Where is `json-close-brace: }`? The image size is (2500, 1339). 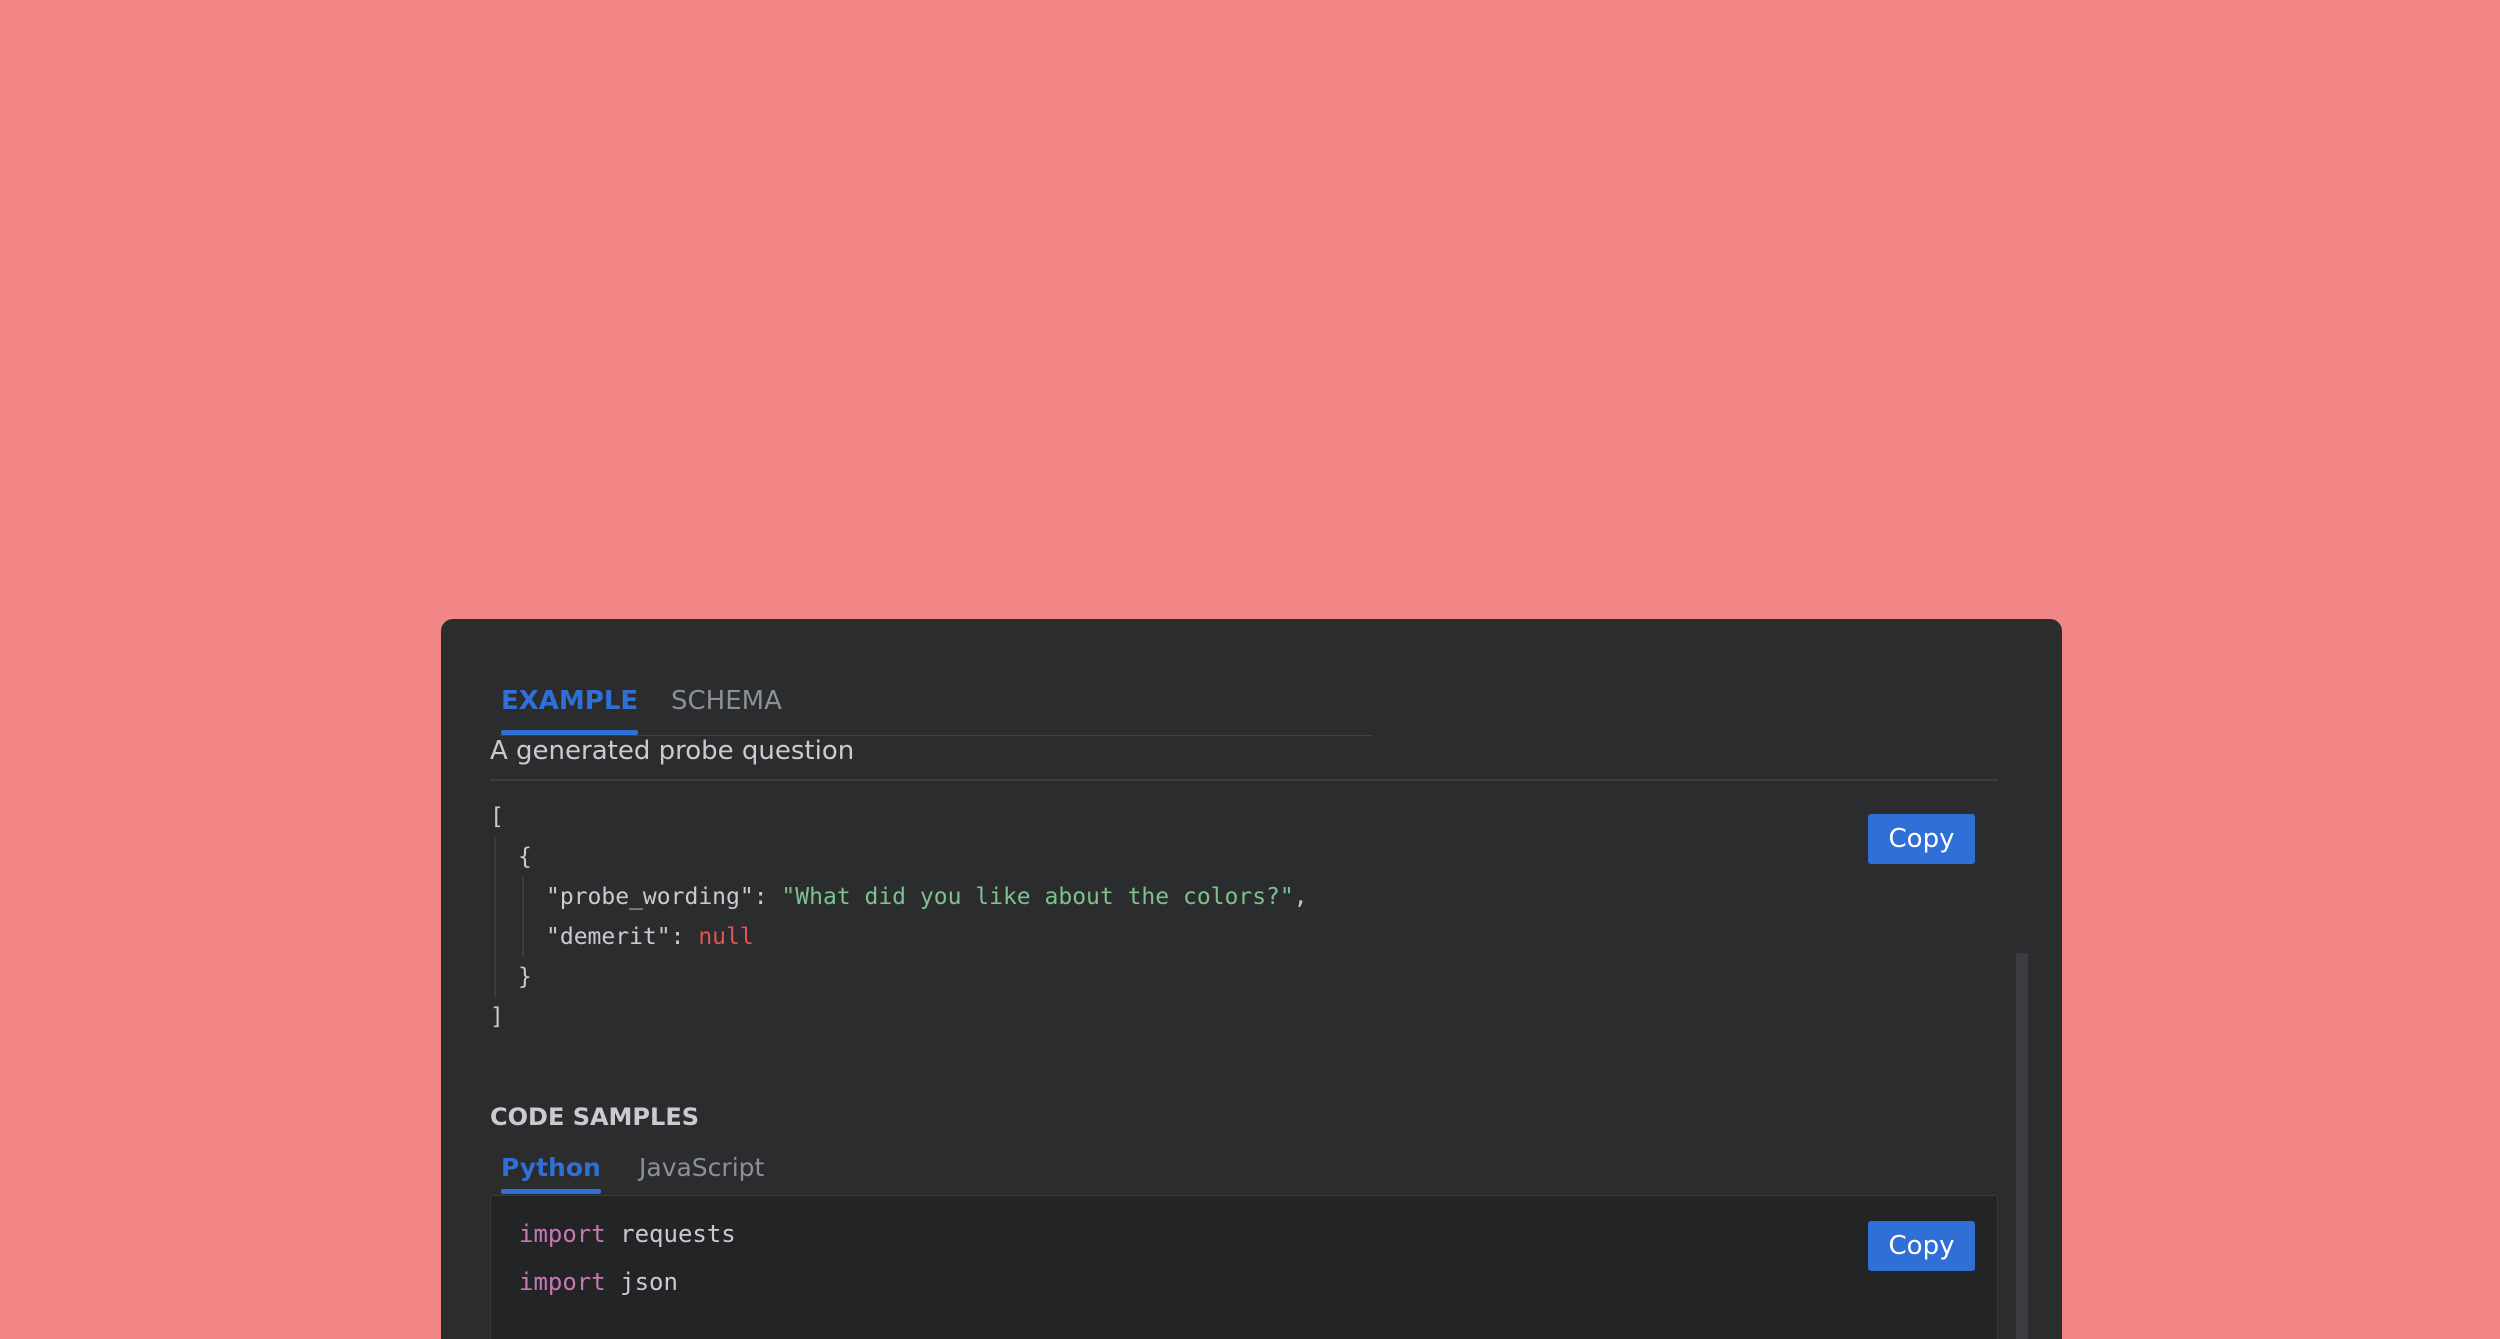 json-close-brace: } is located at coordinates (525, 977).